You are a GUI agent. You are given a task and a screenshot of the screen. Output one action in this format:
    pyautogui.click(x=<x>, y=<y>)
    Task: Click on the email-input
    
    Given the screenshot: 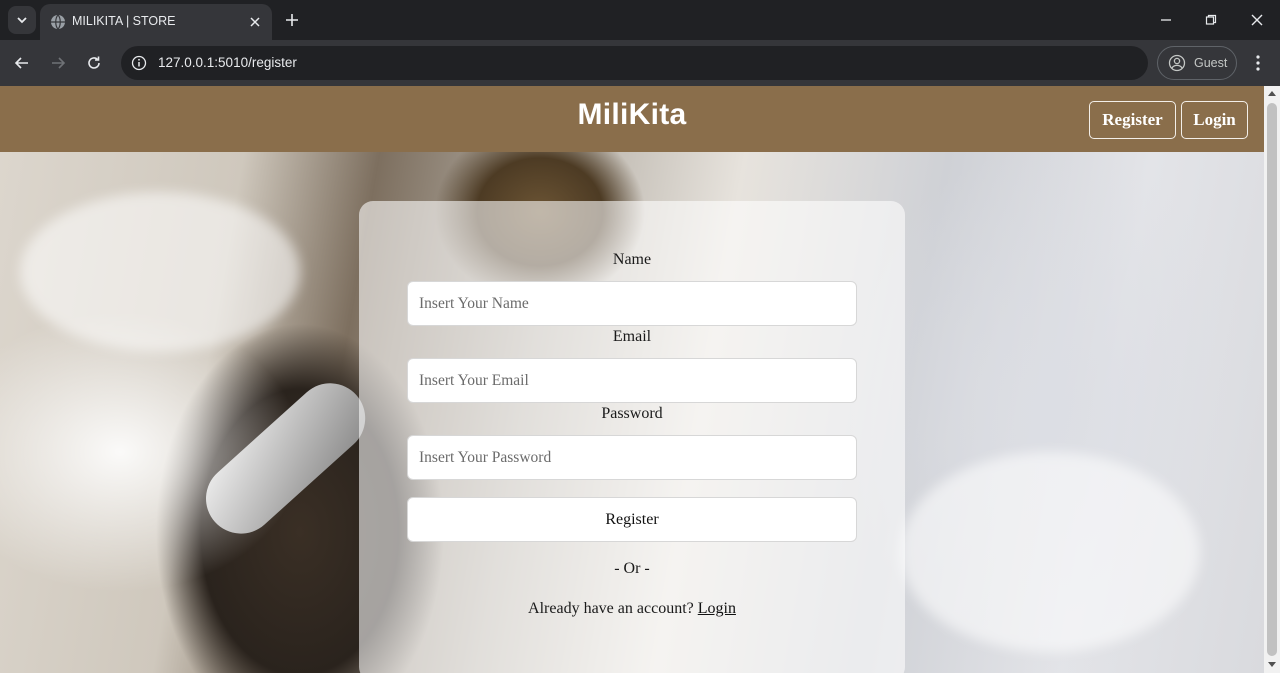 What is the action you would take?
    pyautogui.click(x=632, y=380)
    